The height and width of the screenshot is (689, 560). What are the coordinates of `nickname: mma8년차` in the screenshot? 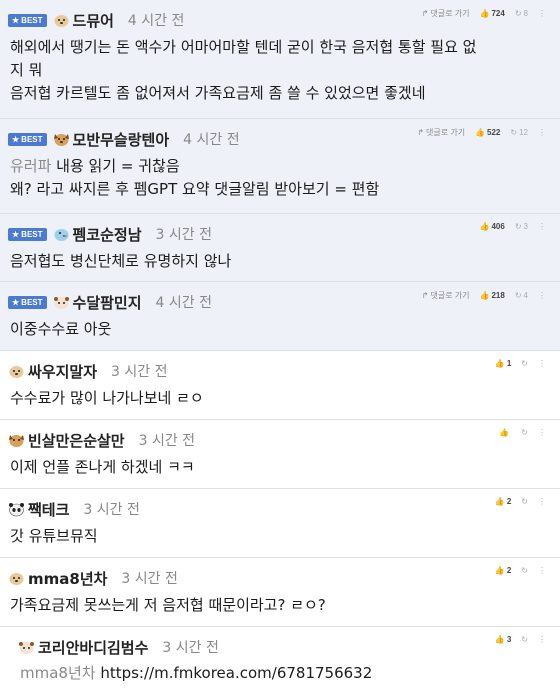 It's located at (67, 578).